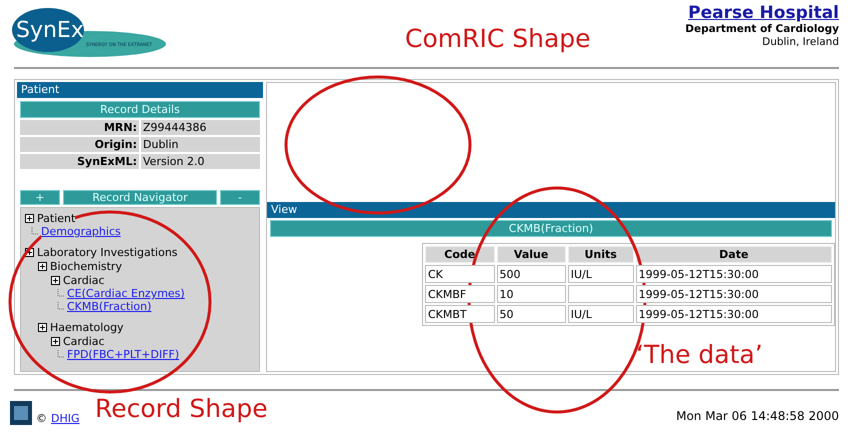 The width and height of the screenshot is (853, 433). Describe the element at coordinates (181, 408) in the screenshot. I see `annotation-label: Record Shape` at that location.